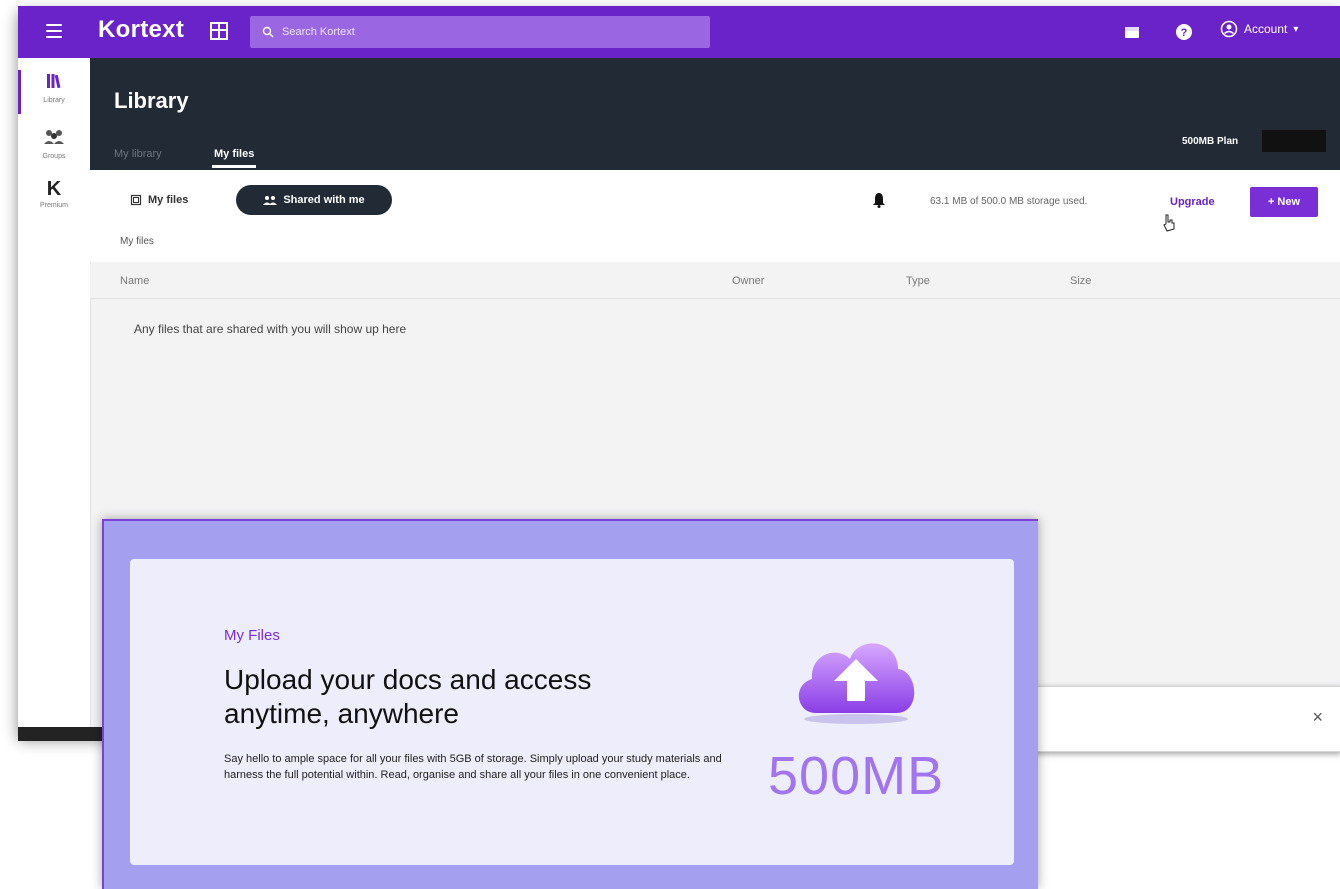 Image resolution: width=1340 pixels, height=889 pixels. I want to click on sidebar-item-premium: K Premium, so click(54, 193).